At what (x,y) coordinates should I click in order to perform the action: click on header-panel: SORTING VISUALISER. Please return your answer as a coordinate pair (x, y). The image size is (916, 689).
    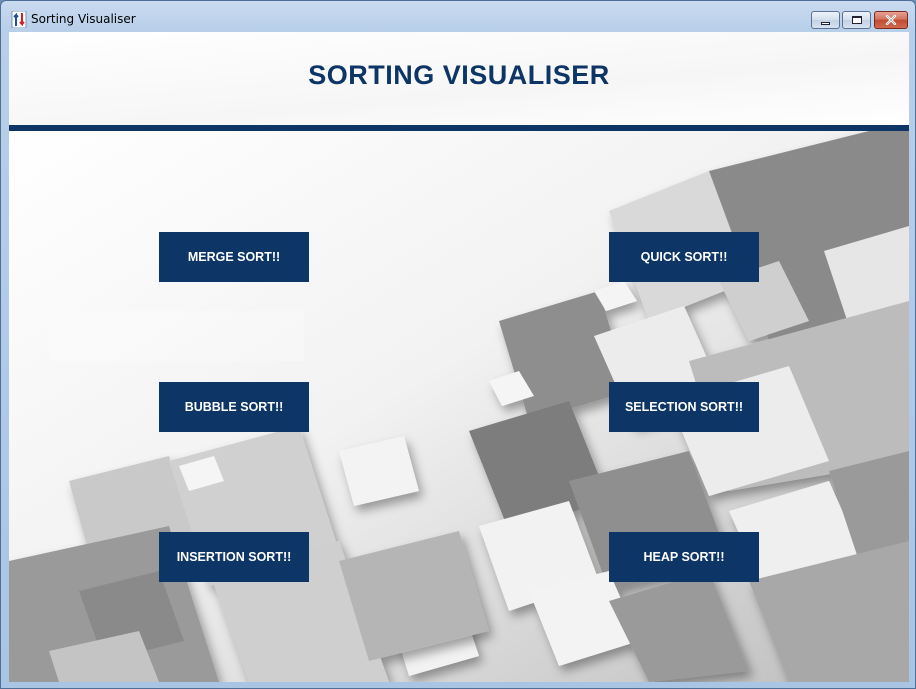
    Looking at the image, I should click on (459, 78).